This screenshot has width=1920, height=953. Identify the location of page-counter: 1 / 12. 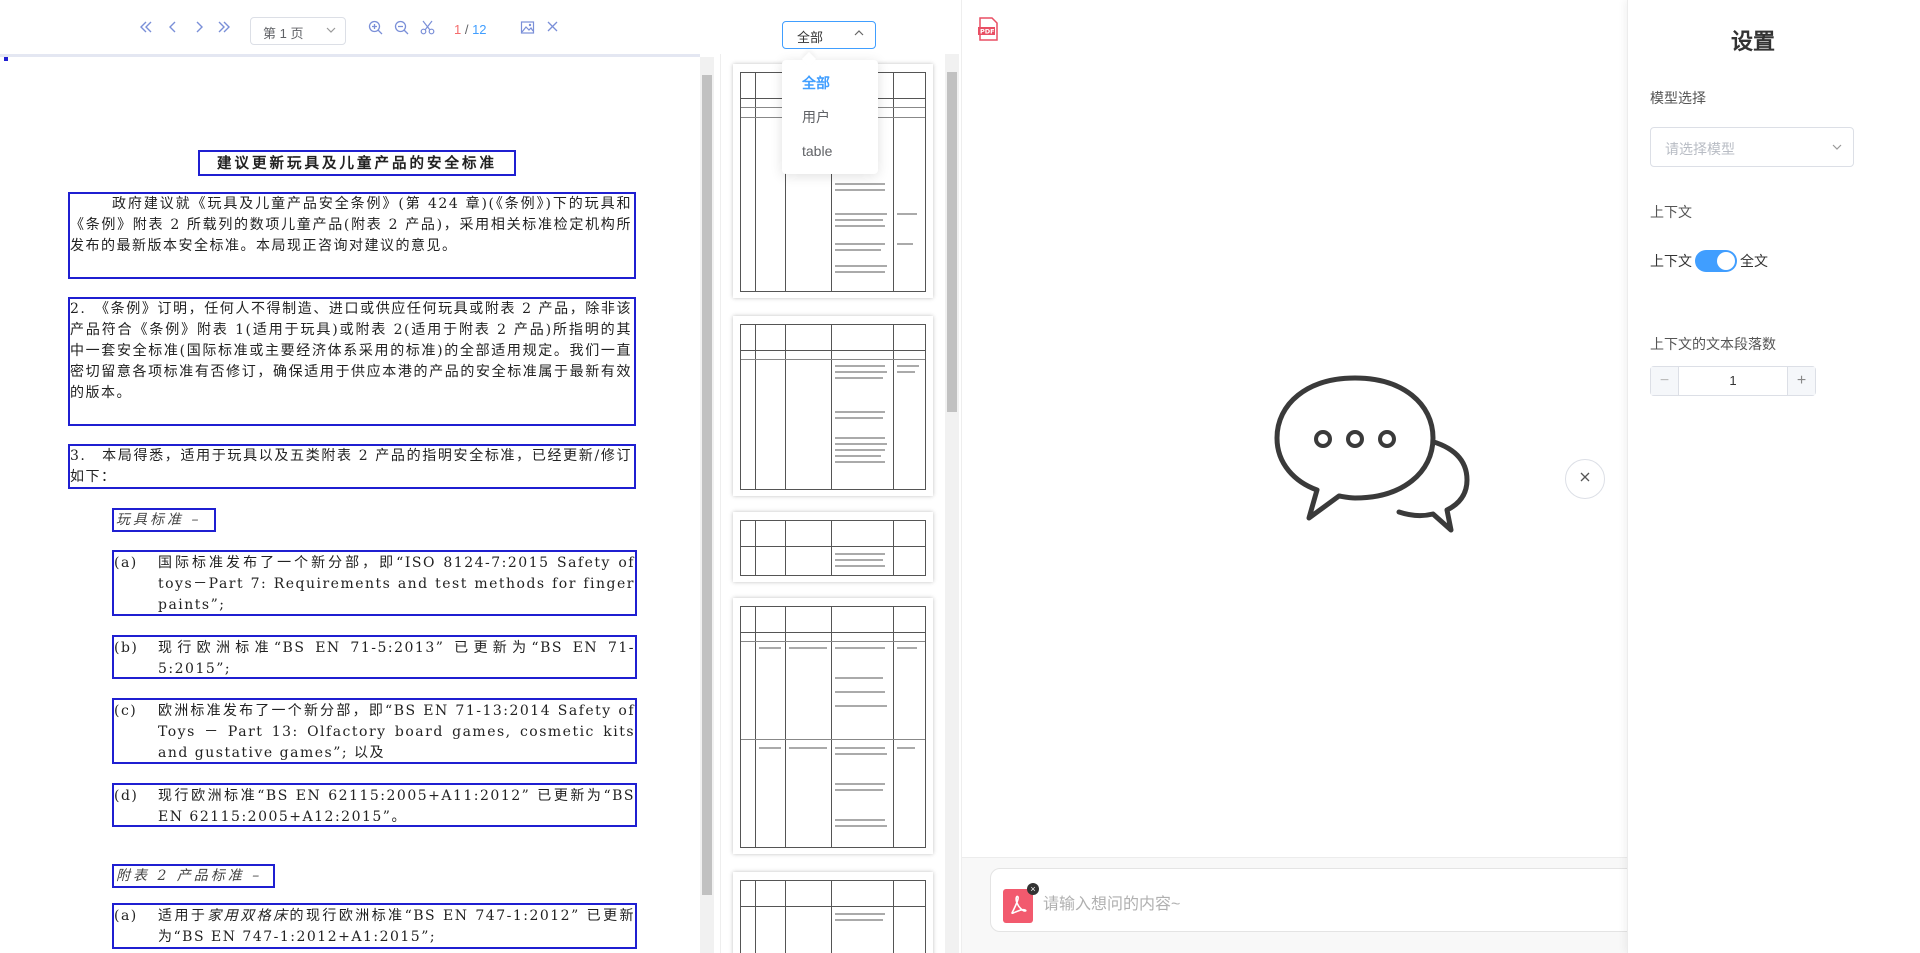
(470, 29).